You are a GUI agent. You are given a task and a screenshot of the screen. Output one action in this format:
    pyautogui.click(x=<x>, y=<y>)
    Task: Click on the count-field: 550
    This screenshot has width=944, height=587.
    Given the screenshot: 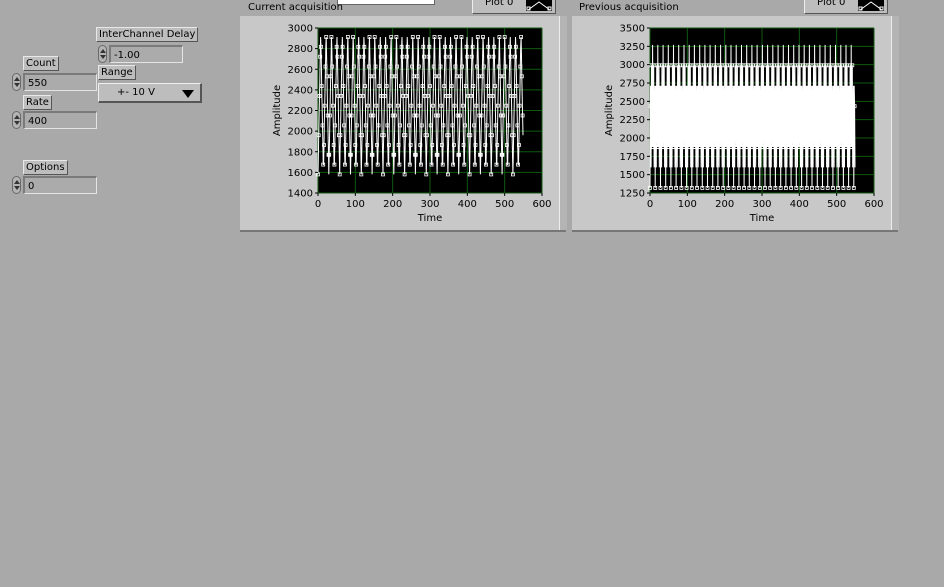 What is the action you would take?
    pyautogui.click(x=60, y=82)
    